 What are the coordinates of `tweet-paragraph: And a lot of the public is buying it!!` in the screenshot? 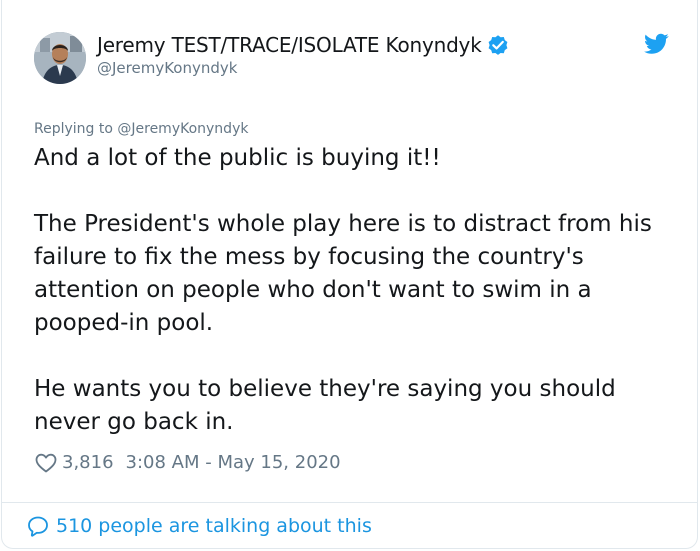 It's located at (237, 158).